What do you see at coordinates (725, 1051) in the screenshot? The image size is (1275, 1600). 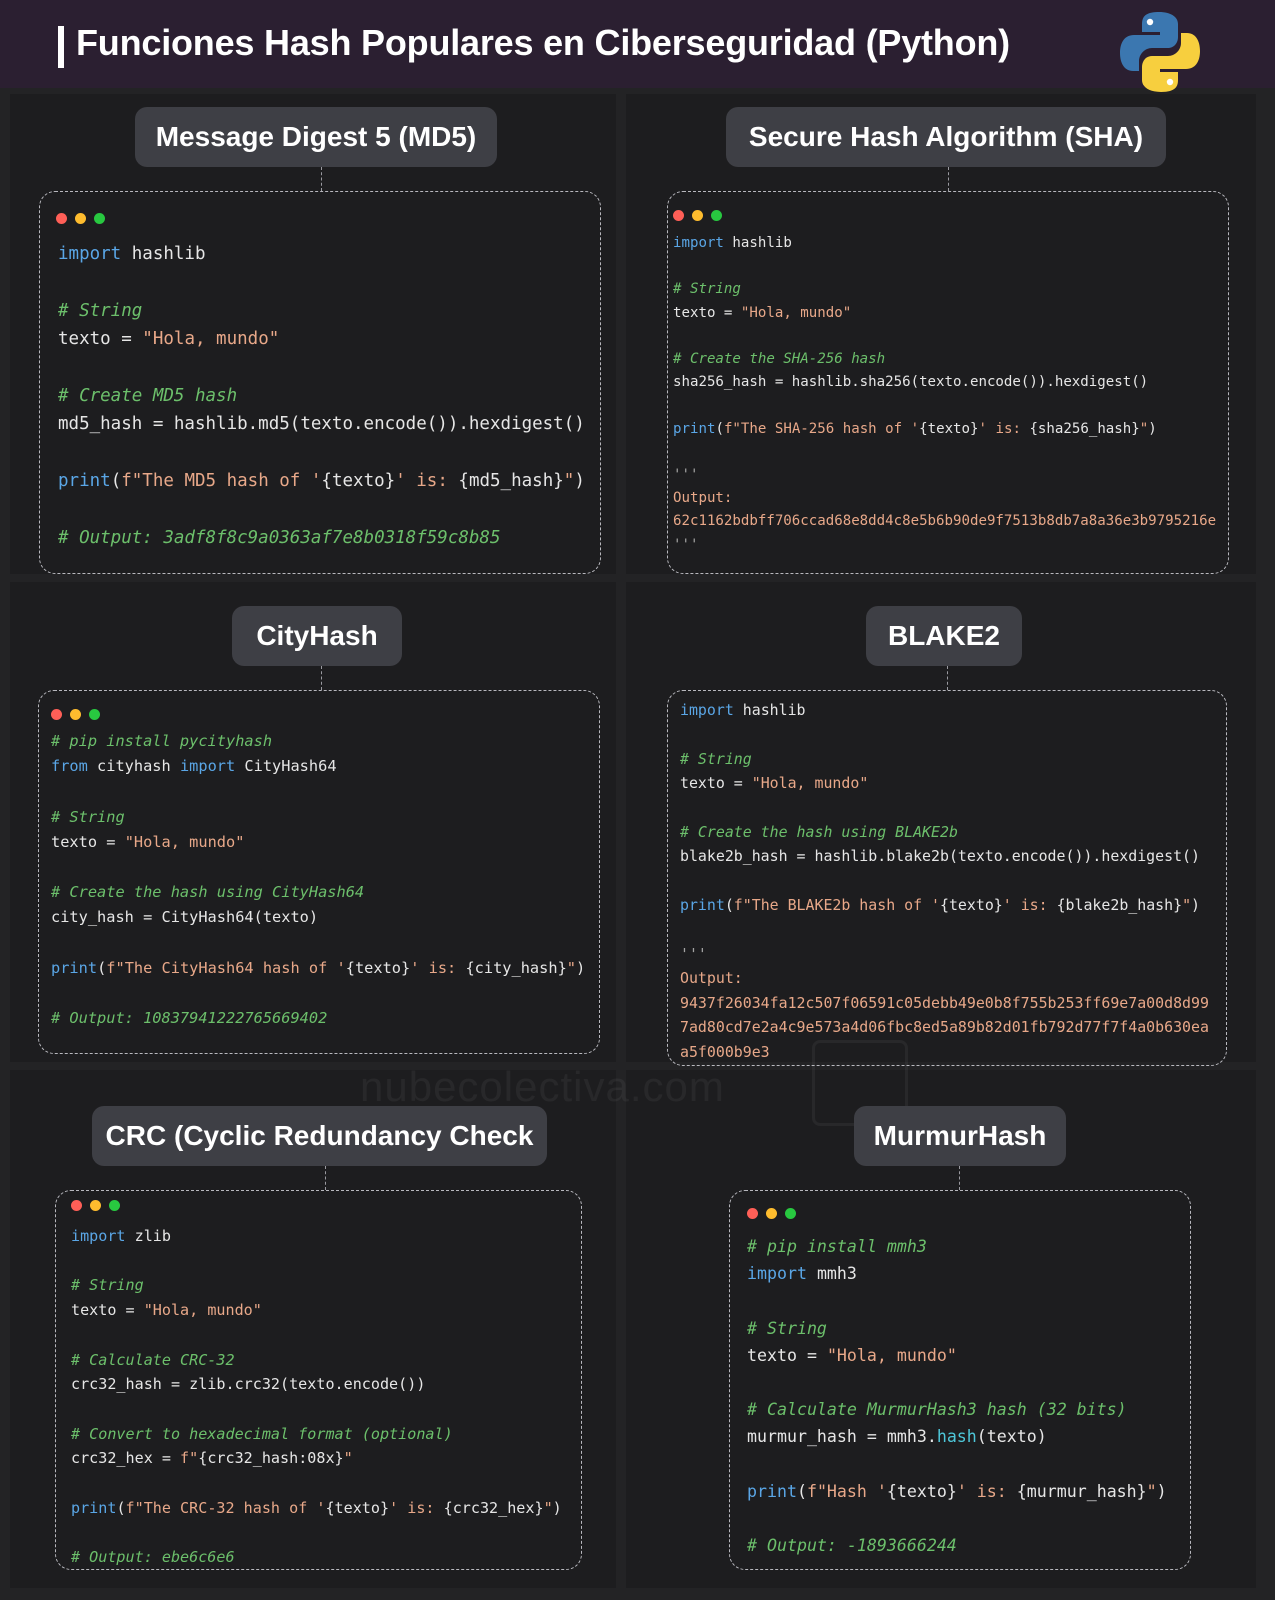 I see `code-token: a5f000b9e3` at bounding box center [725, 1051].